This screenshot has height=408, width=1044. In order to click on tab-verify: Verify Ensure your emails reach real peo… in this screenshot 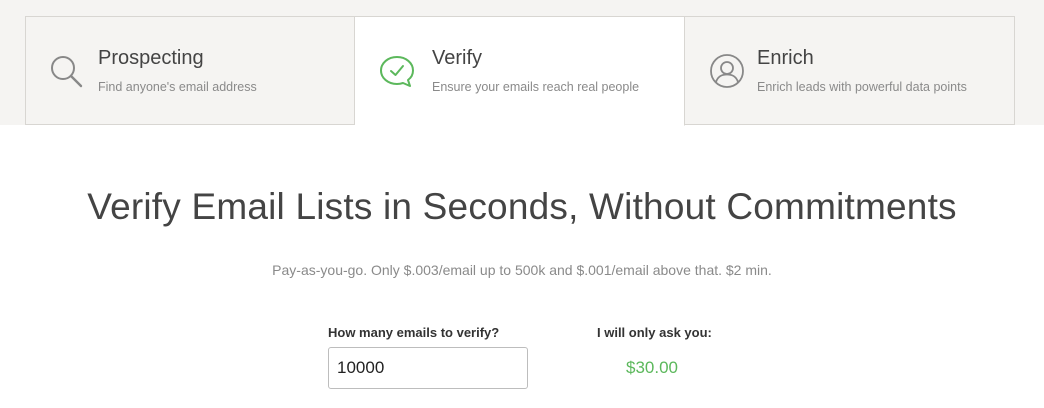, I will do `click(520, 71)`.